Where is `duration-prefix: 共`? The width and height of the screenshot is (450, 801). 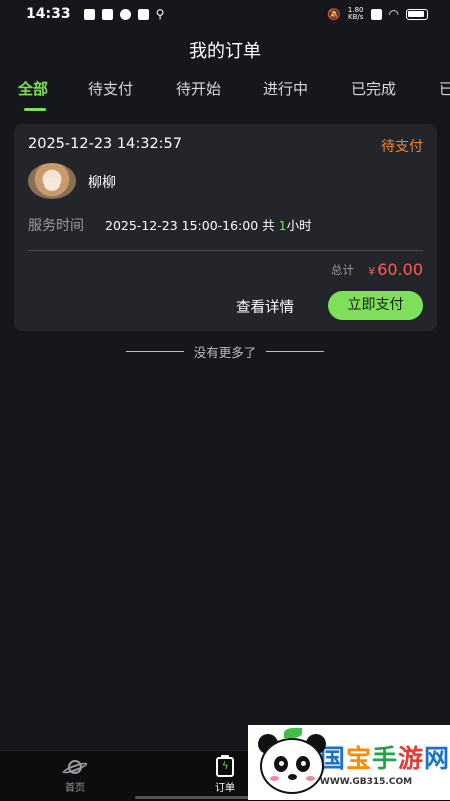
duration-prefix: 共 is located at coordinates (268, 225).